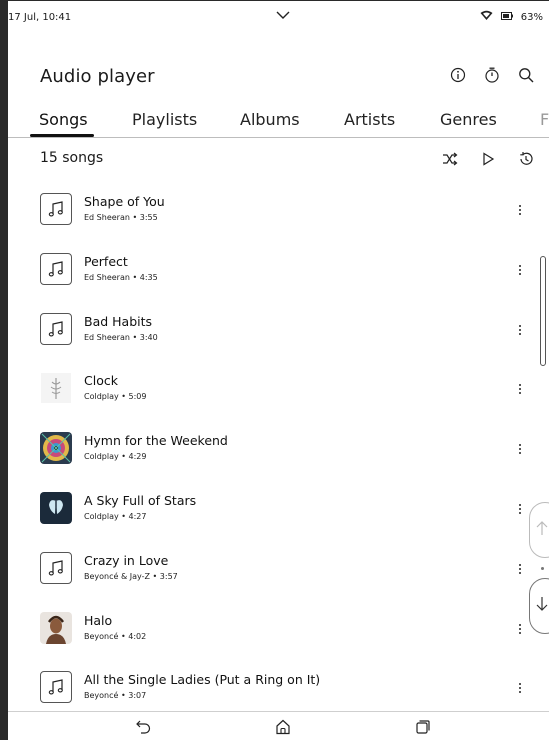 Image resolution: width=549 pixels, height=740 pixels. I want to click on page-title: Audio player, so click(97, 76).